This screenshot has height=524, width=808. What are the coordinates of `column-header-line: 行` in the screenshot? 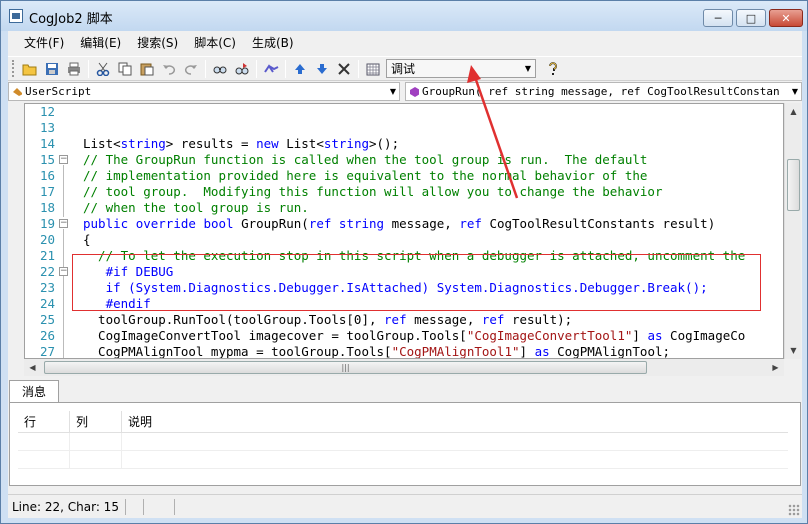 It's located at (44, 422).